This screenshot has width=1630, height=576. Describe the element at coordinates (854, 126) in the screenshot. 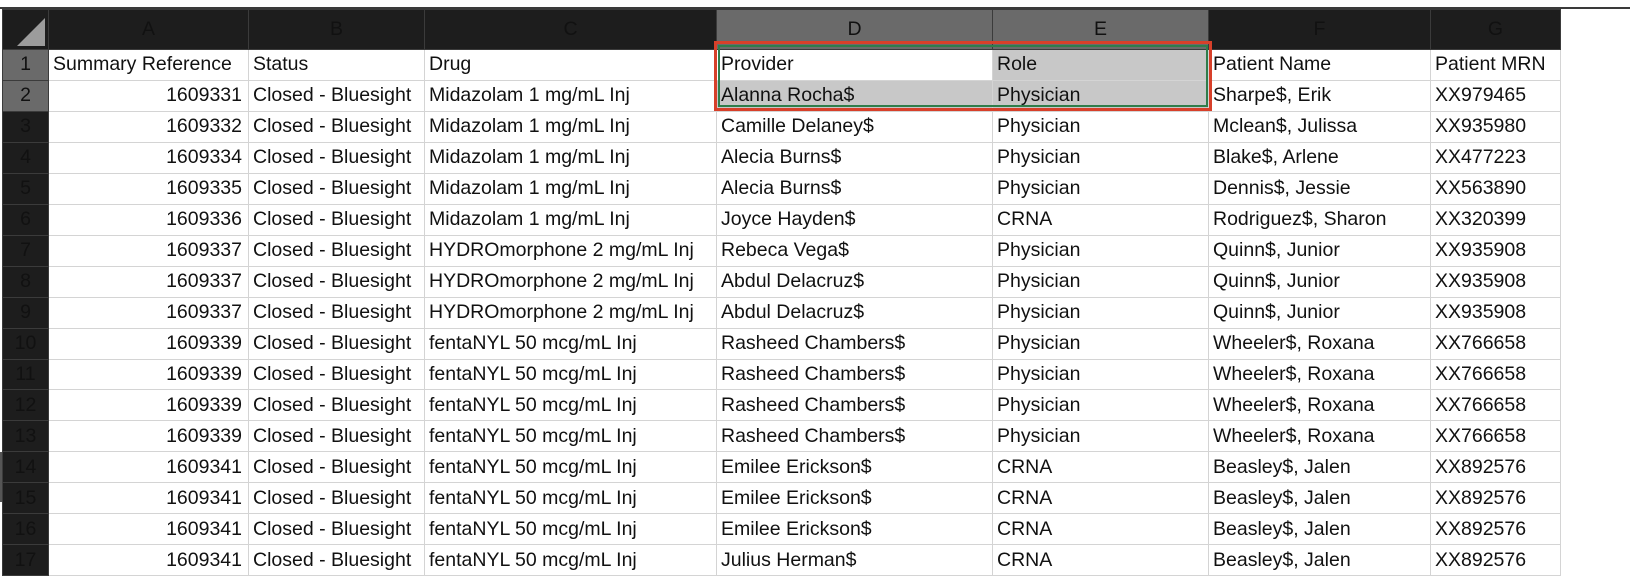

I see `cell-provider: Camille Delaney$` at that location.